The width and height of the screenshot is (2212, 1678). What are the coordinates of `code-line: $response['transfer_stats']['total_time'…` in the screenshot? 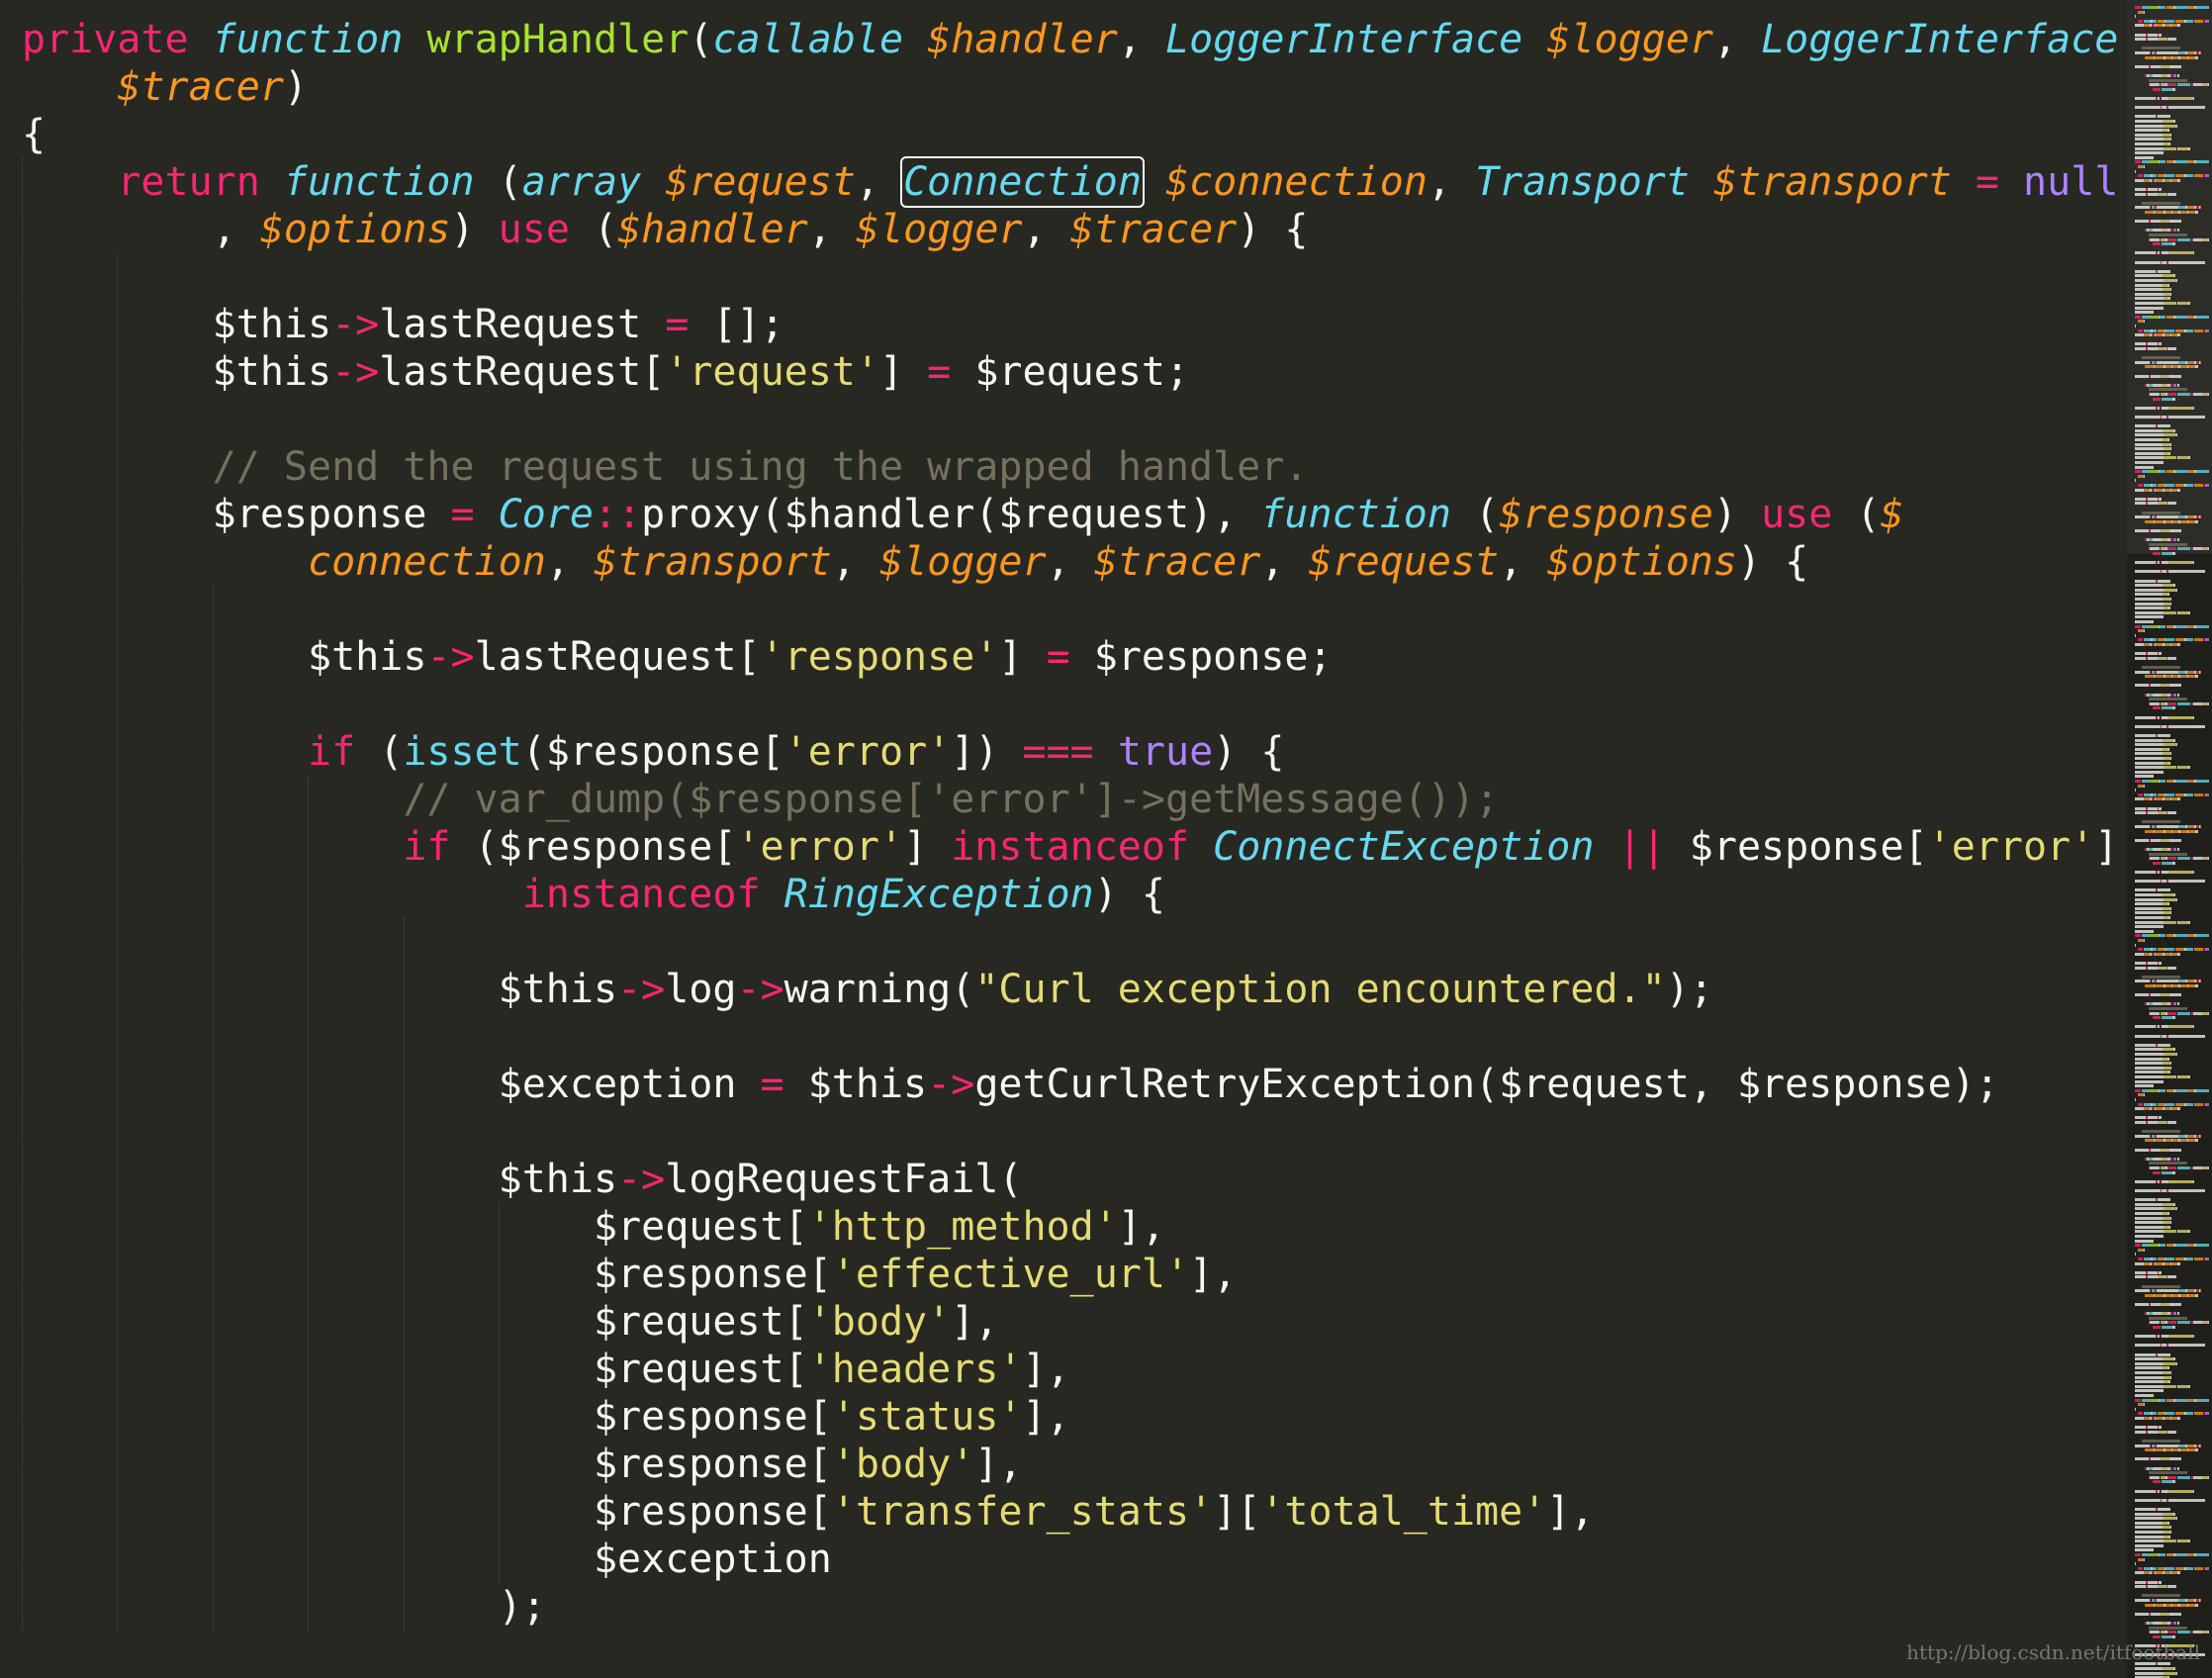 It's located at (1070, 1512).